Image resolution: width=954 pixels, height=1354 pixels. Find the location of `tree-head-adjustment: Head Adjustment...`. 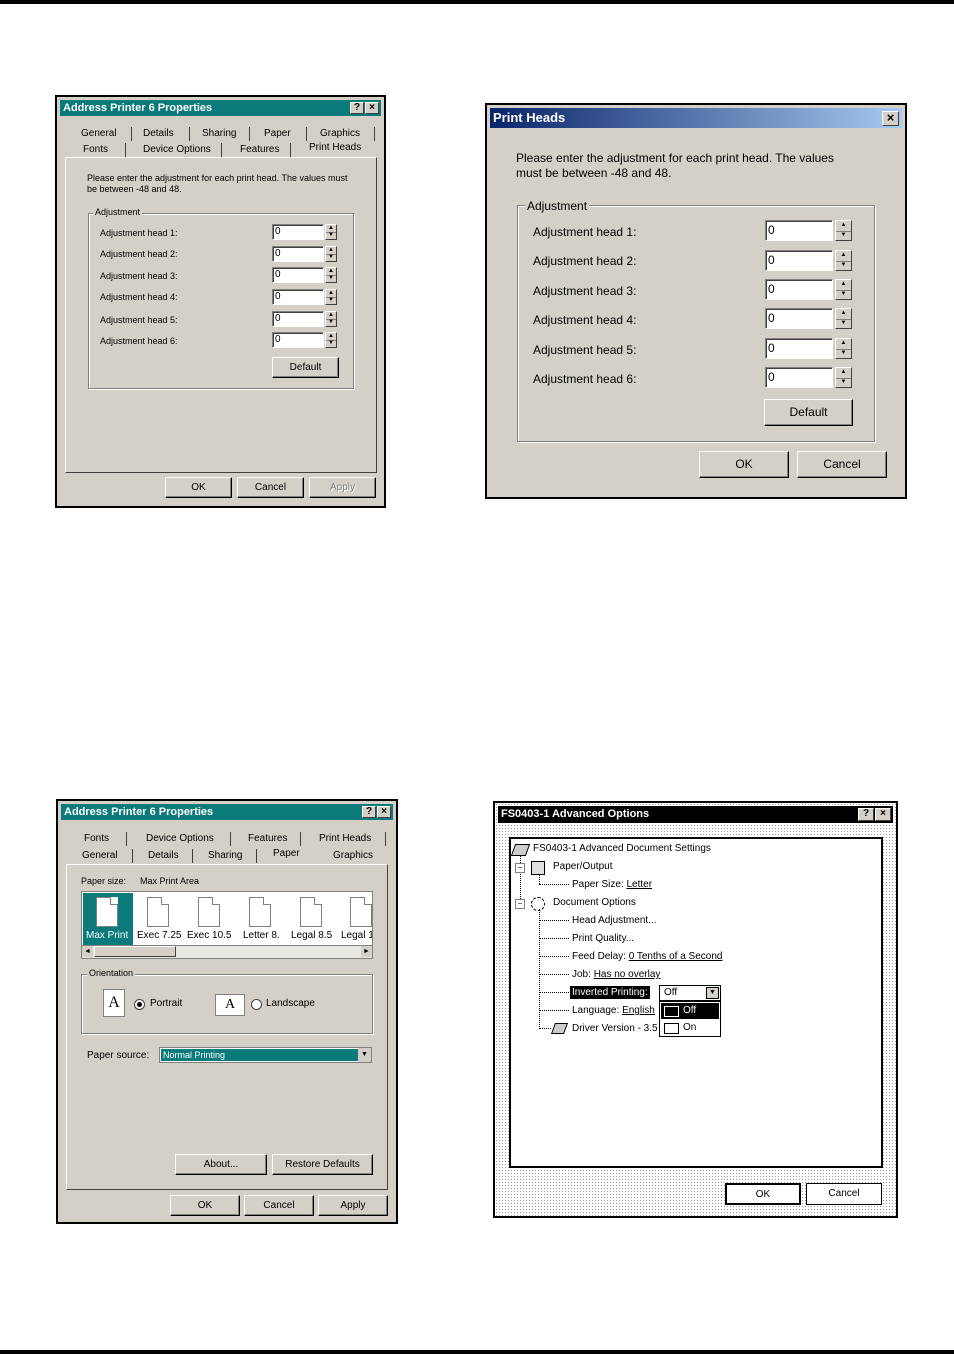

tree-head-adjustment: Head Adjustment... is located at coordinates (614, 920).